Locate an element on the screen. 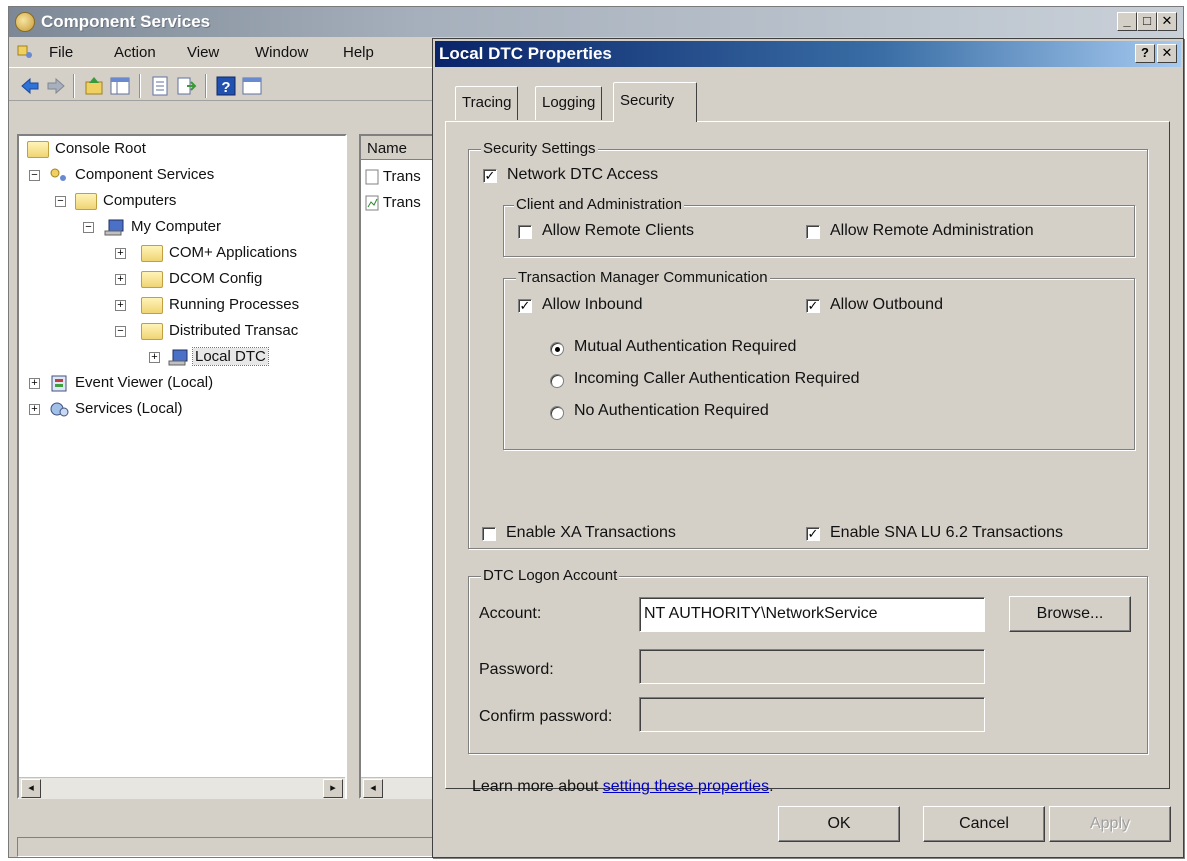 The width and height of the screenshot is (1187, 861). menu-window: Window is located at coordinates (281, 52).